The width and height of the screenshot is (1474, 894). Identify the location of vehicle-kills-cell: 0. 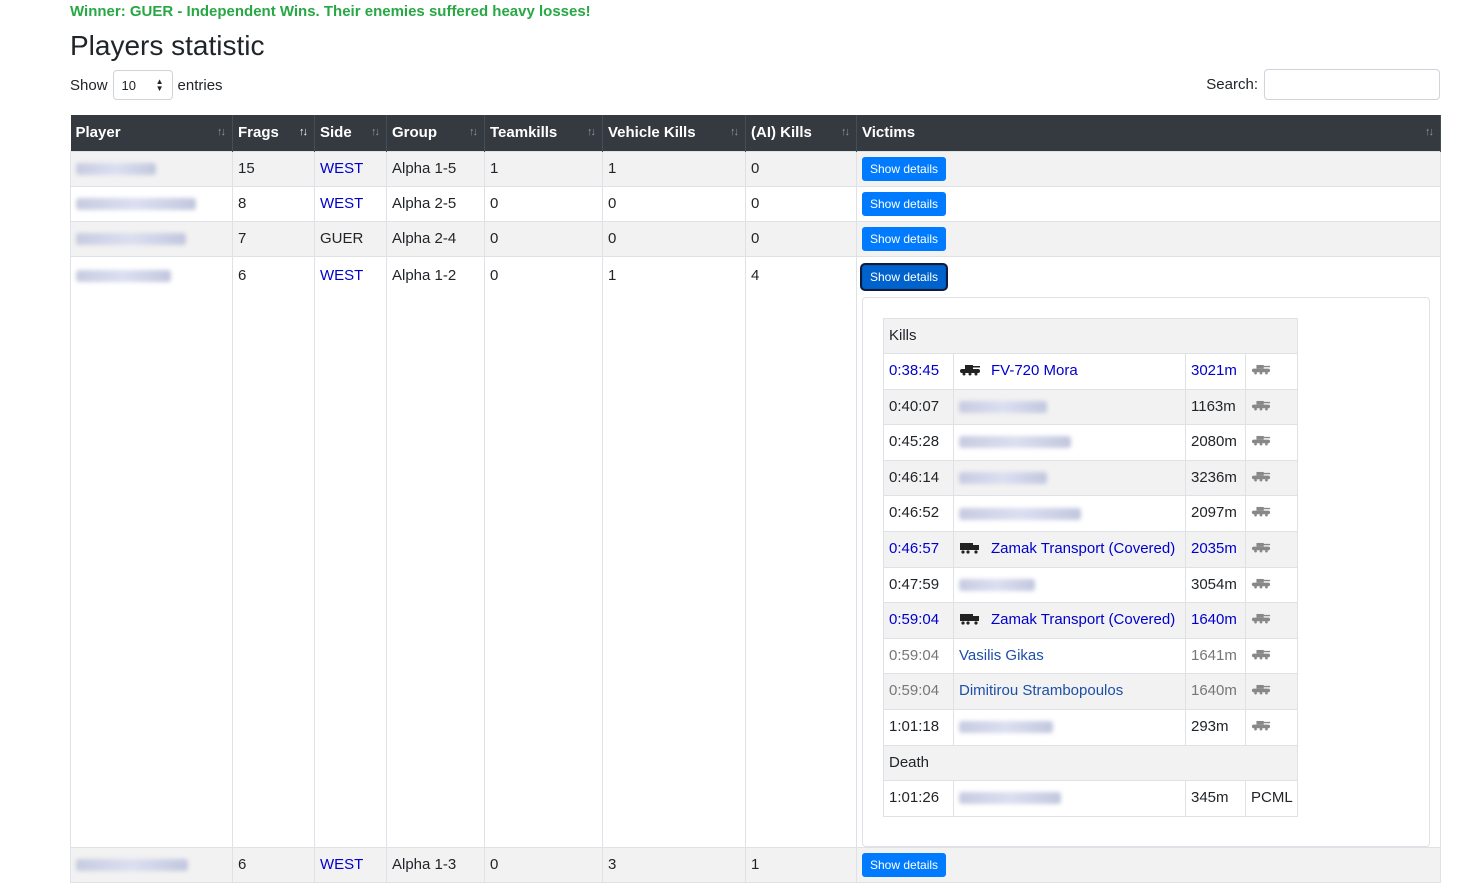
(674, 203).